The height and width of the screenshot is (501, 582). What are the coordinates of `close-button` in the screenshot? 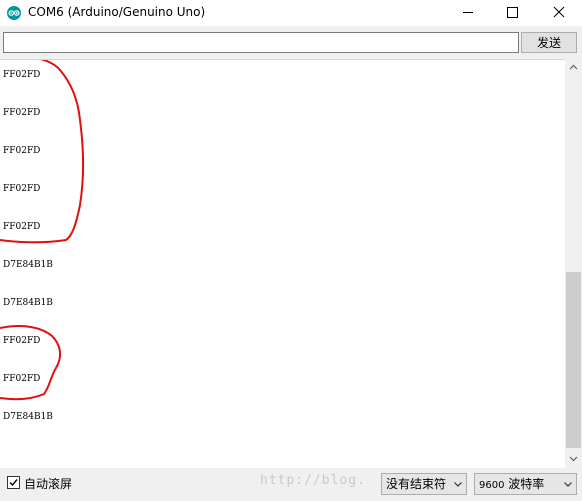 It's located at (559, 13).